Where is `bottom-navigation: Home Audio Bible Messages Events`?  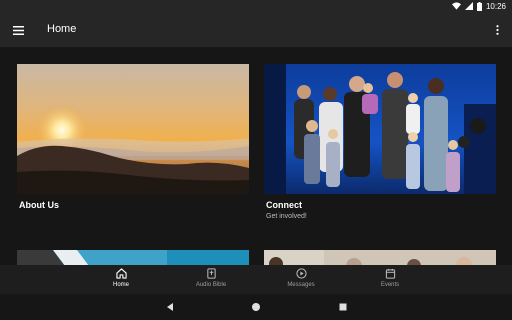
bottom-navigation: Home Audio Bible Messages Events is located at coordinates (256, 279).